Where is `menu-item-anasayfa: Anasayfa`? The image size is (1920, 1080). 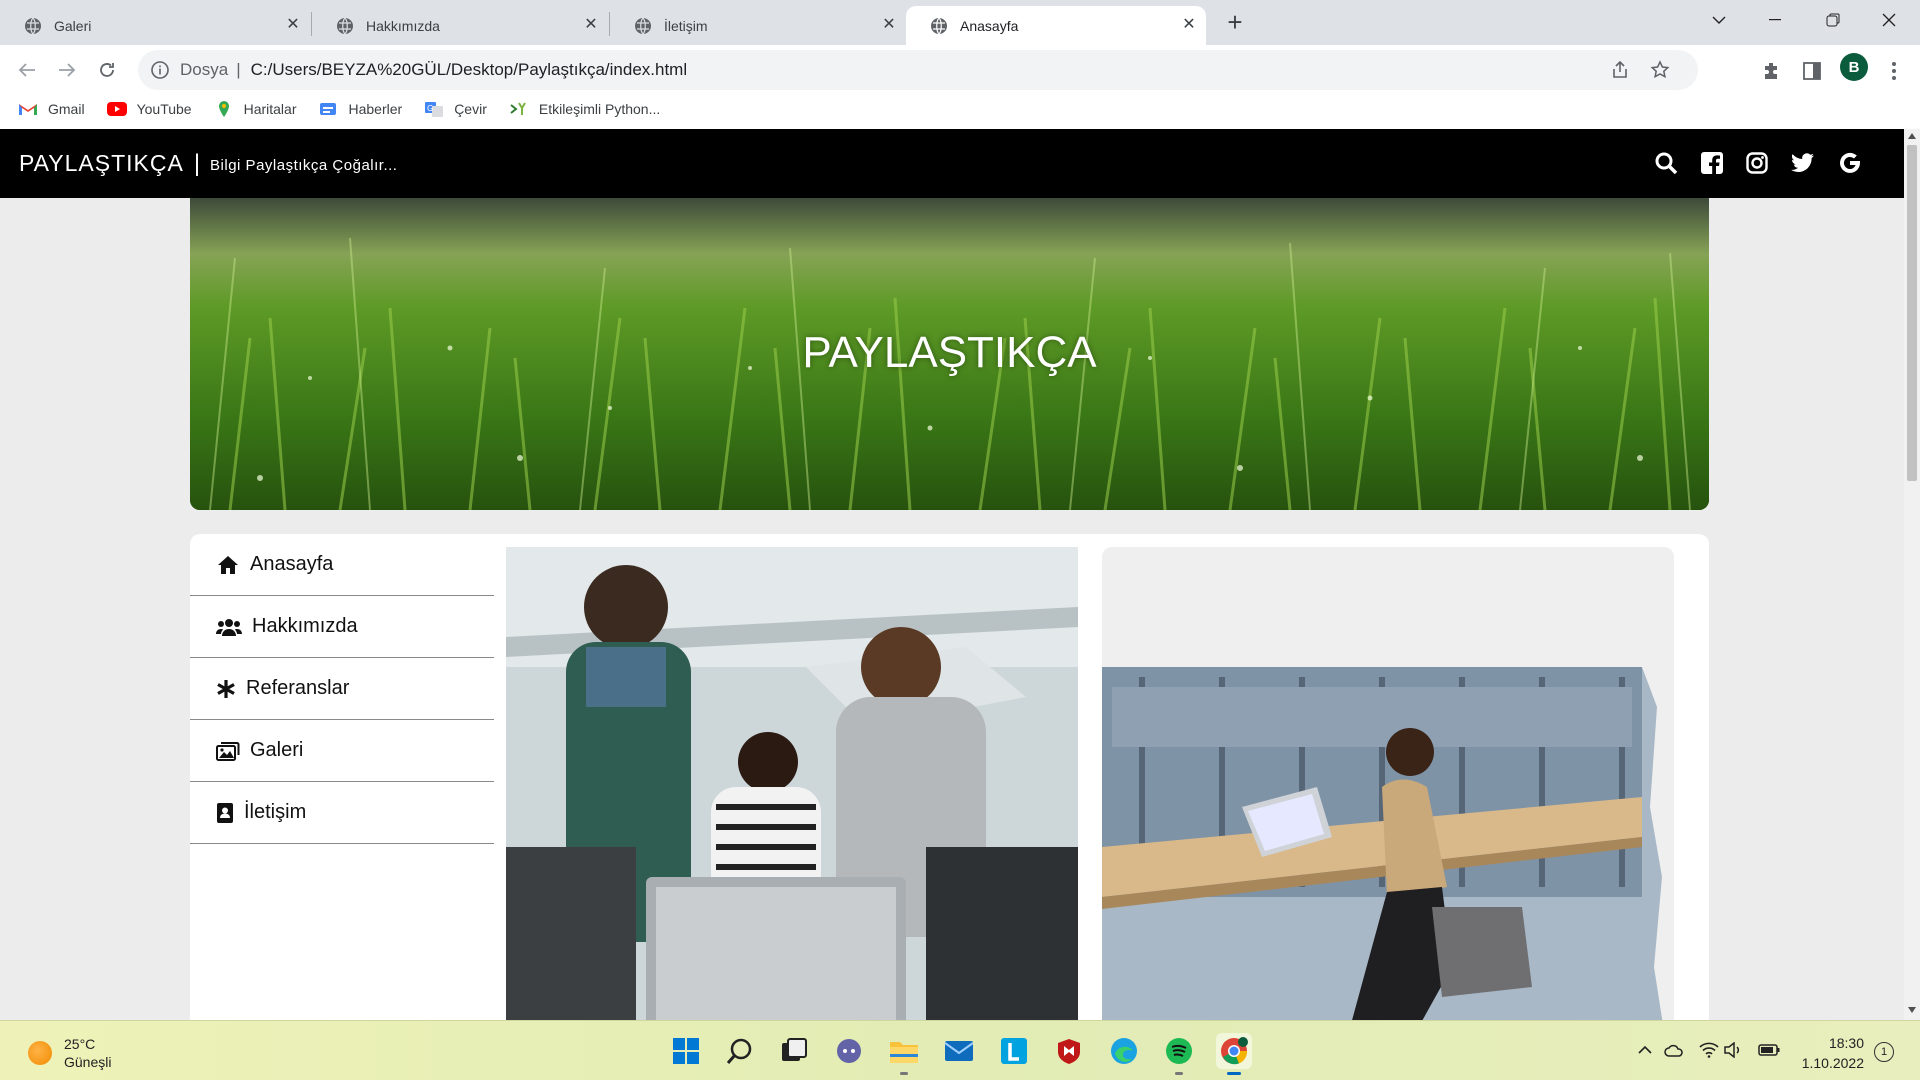
menu-item-anasayfa: Anasayfa is located at coordinates (342, 565).